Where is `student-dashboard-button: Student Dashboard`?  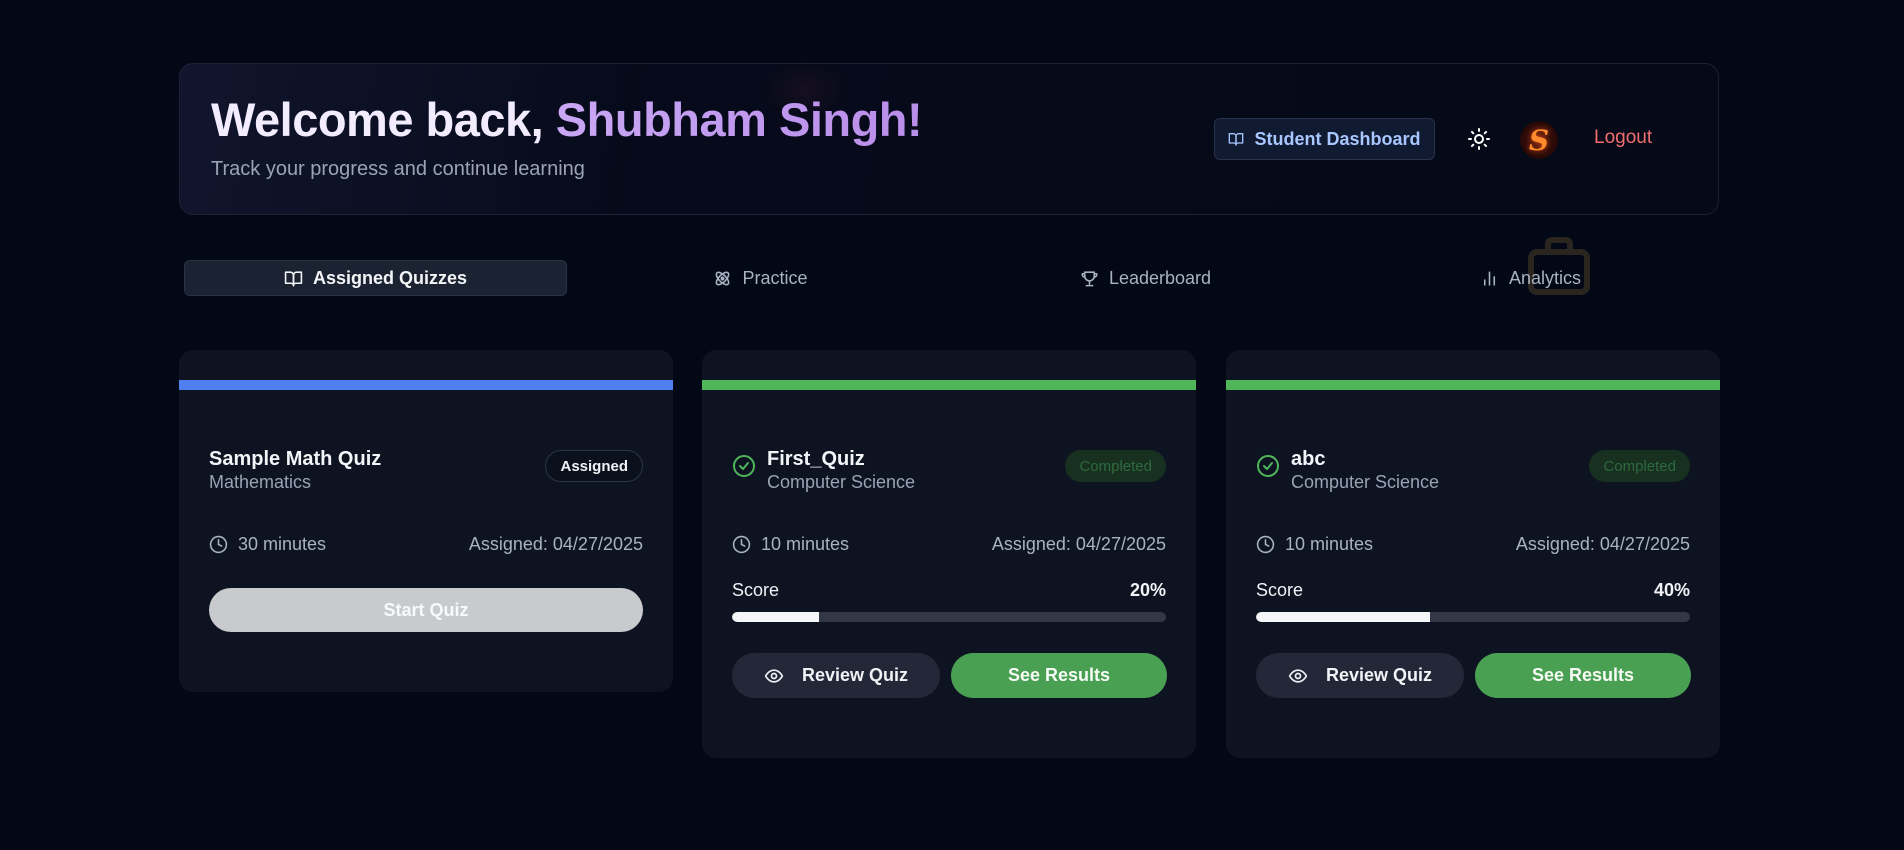
student-dashboard-button: Student Dashboard is located at coordinates (1324, 139).